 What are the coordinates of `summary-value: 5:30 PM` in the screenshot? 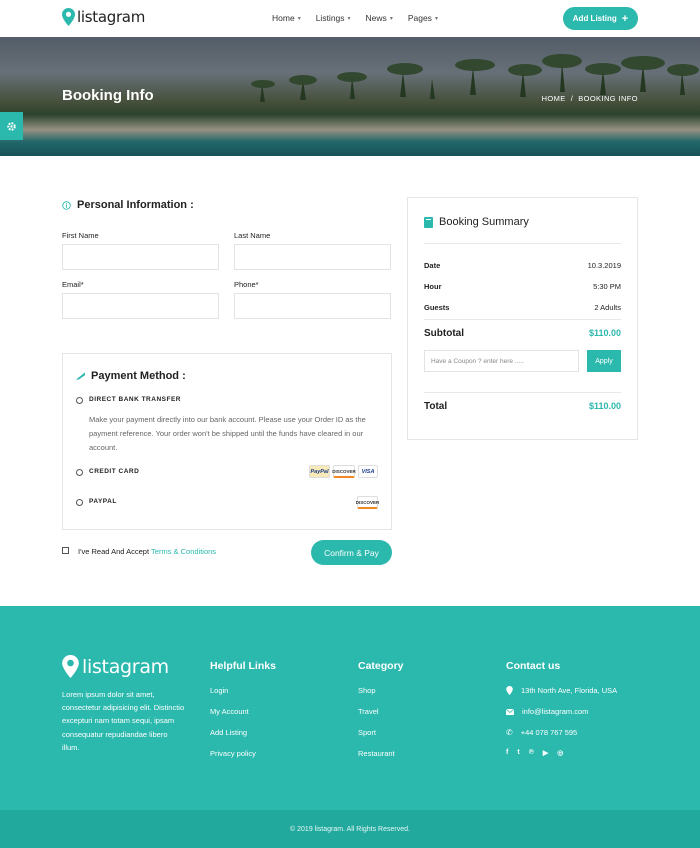 It's located at (607, 286).